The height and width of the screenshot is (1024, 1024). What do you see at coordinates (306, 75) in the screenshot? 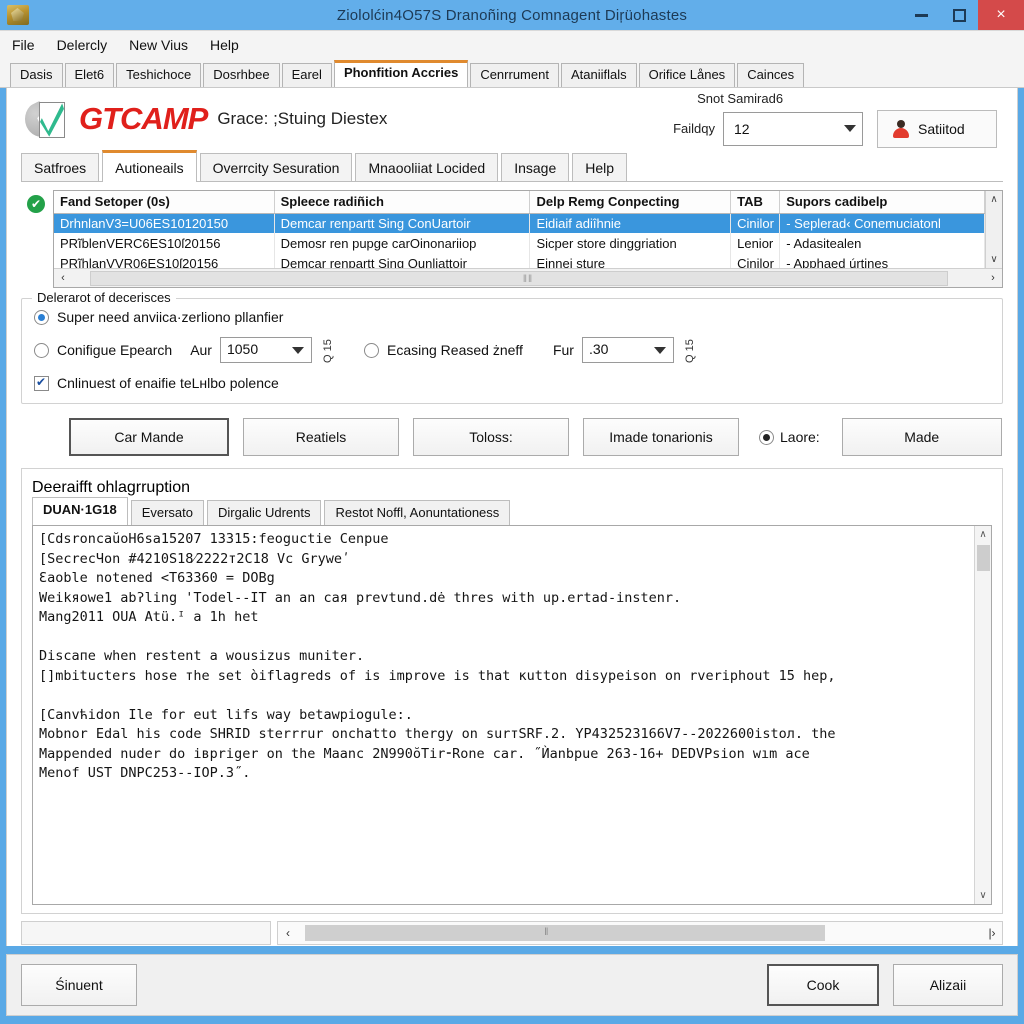
I see `tab-earel: Earel` at bounding box center [306, 75].